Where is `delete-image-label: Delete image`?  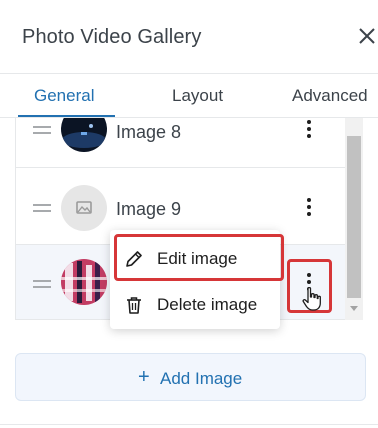 delete-image-label: Delete image is located at coordinates (207, 304).